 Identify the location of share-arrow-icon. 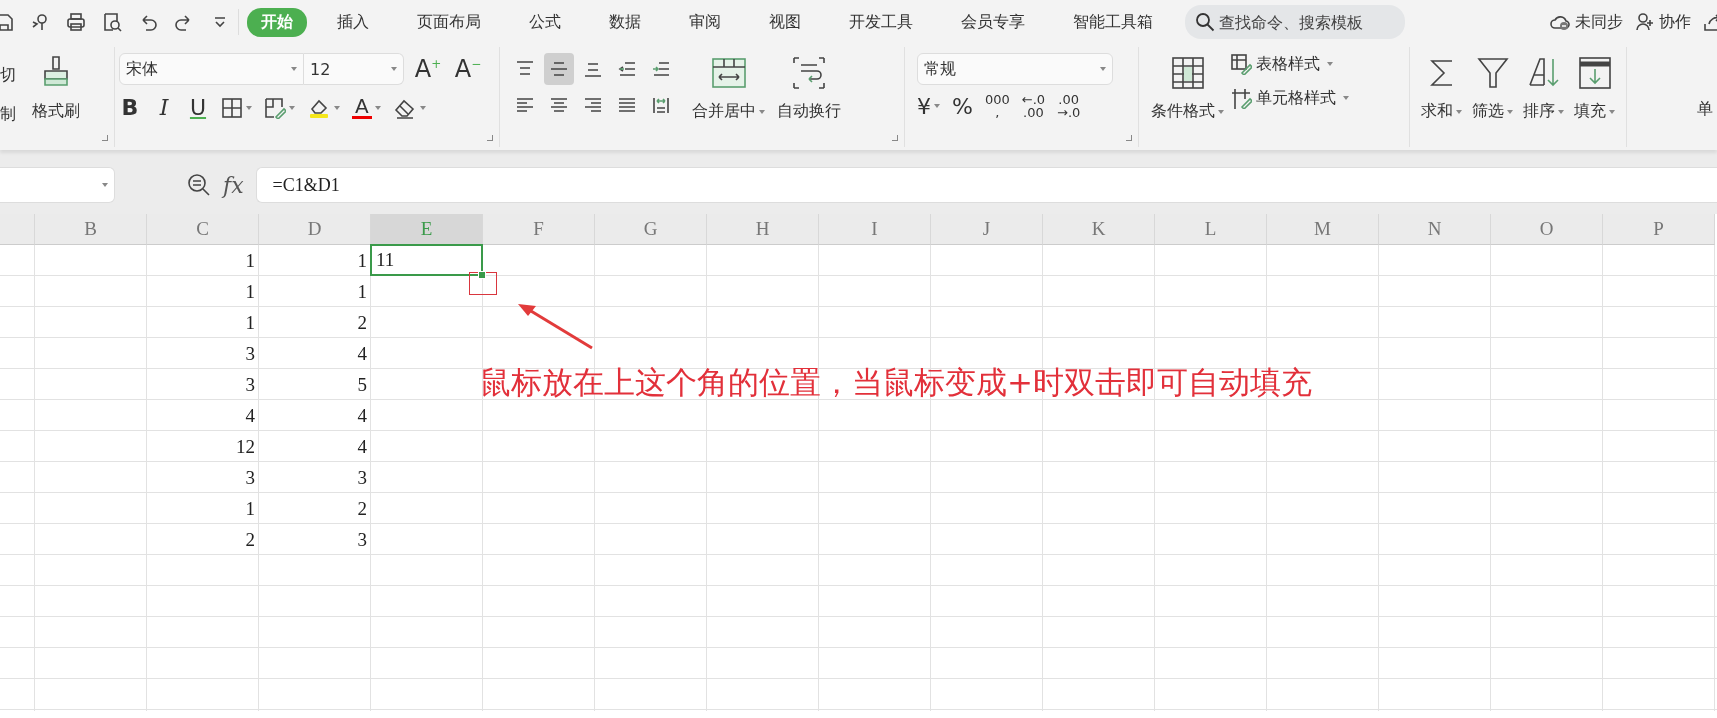
(1710, 22).